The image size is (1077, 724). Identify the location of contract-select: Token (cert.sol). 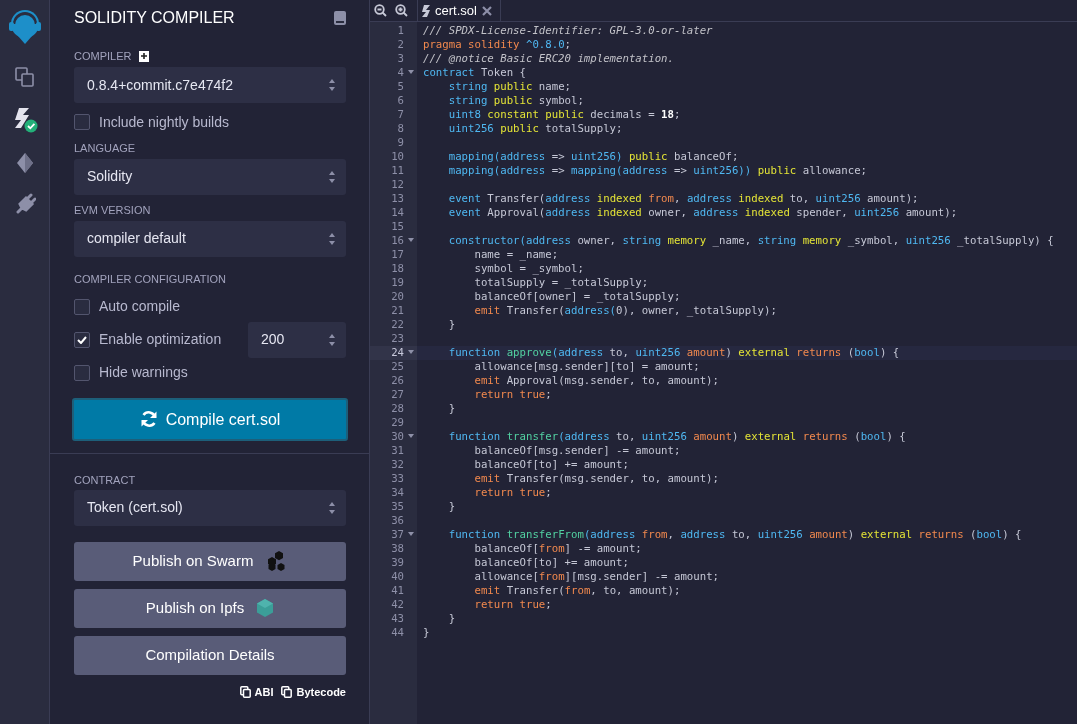
(210, 507).